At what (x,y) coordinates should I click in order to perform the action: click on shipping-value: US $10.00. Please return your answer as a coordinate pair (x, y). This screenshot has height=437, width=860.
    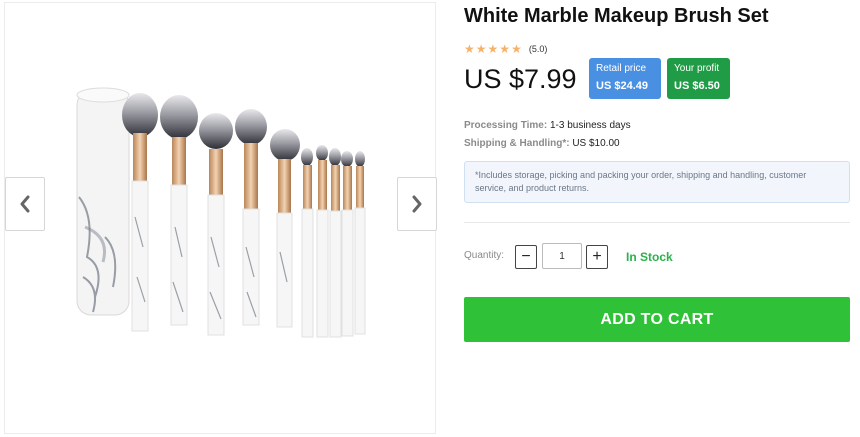
    Looking at the image, I should click on (596, 143).